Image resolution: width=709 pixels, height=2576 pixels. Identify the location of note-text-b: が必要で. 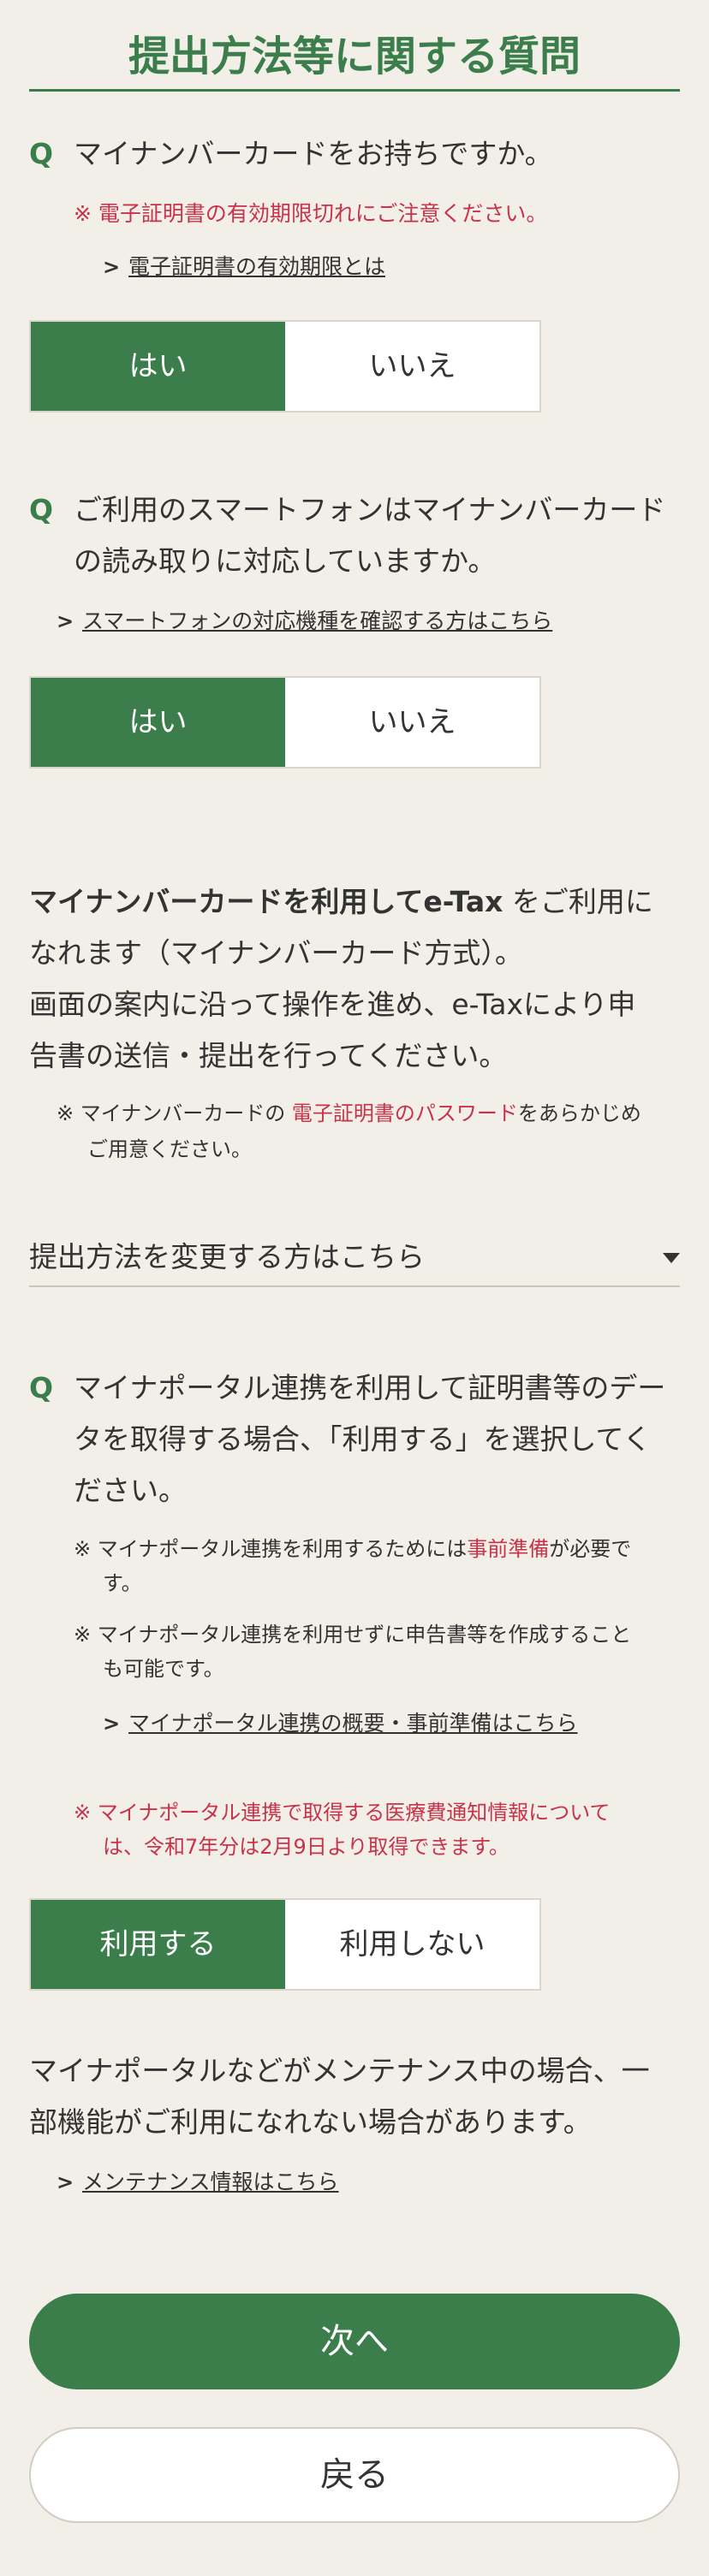
(590, 1549).